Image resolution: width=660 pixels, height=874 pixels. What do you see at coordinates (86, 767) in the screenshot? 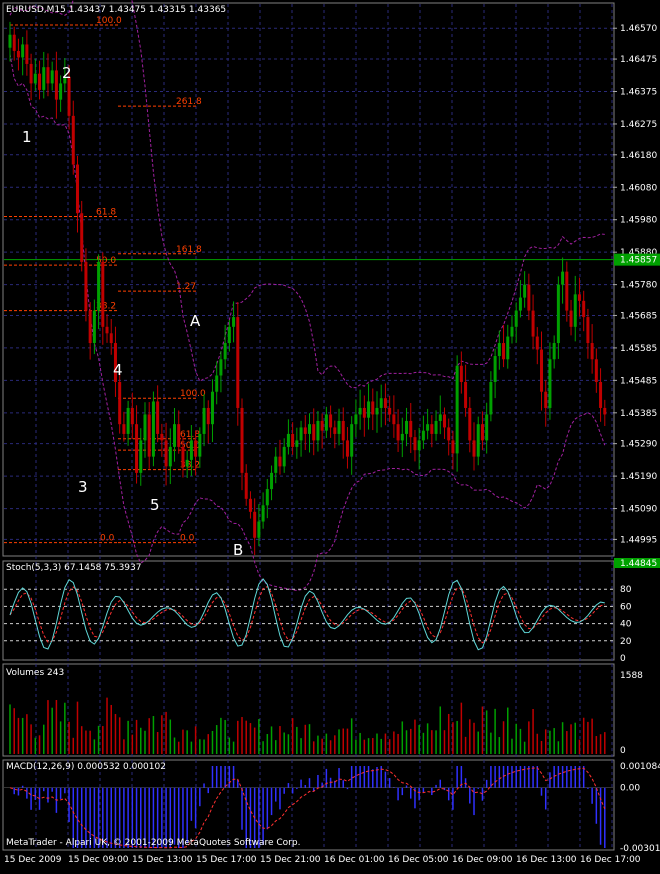
I see `macd-title: MACD(12,26,9) 0.000532 0.000102` at bounding box center [86, 767].